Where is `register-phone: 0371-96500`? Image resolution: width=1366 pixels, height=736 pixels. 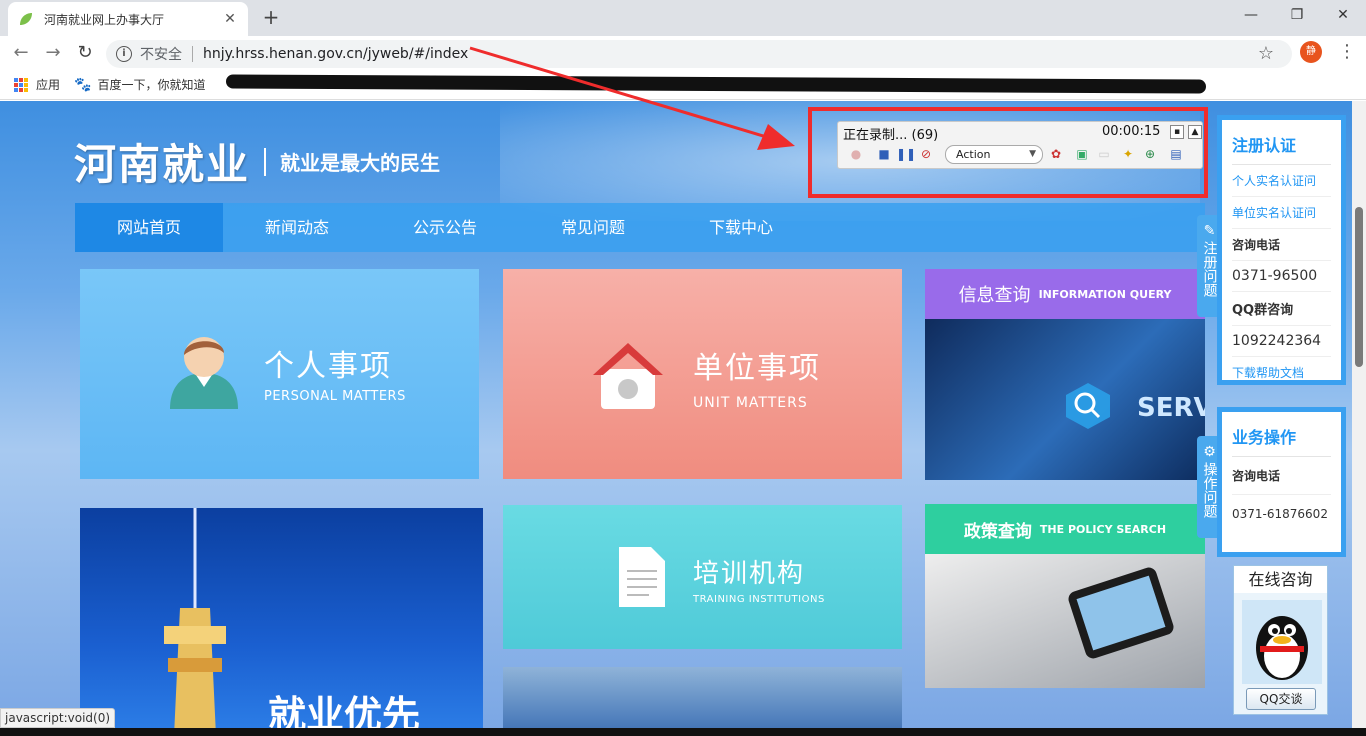 register-phone: 0371-96500 is located at coordinates (1281, 276).